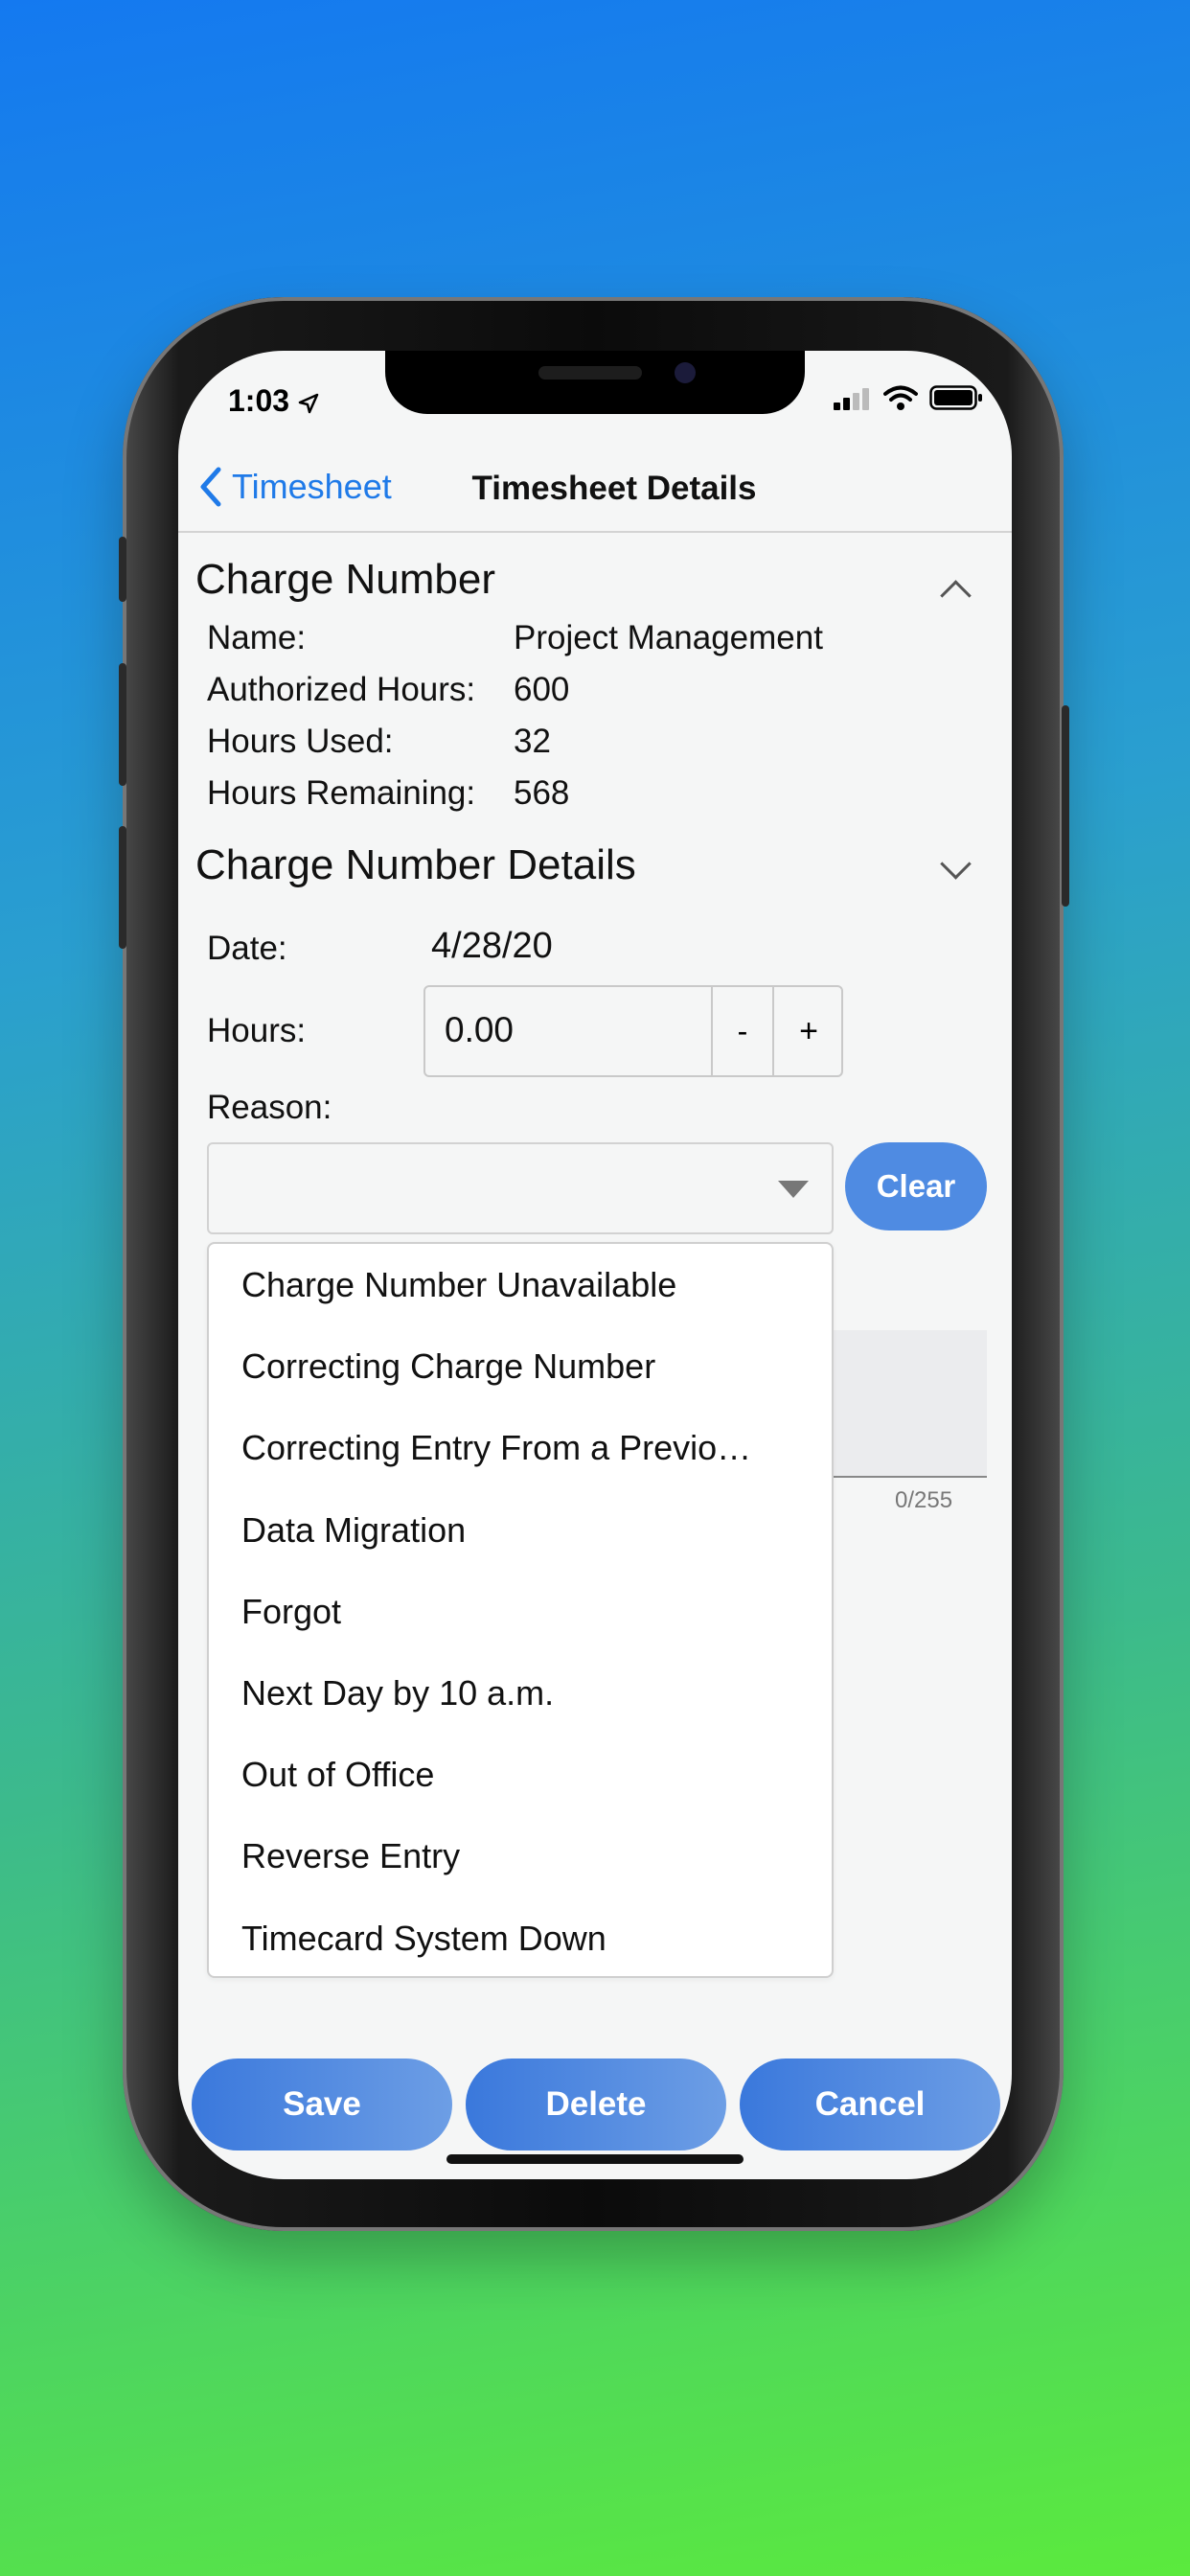 The width and height of the screenshot is (1190, 2576). What do you see at coordinates (870, 2104) in the screenshot?
I see `cancel-button: Cancel` at bounding box center [870, 2104].